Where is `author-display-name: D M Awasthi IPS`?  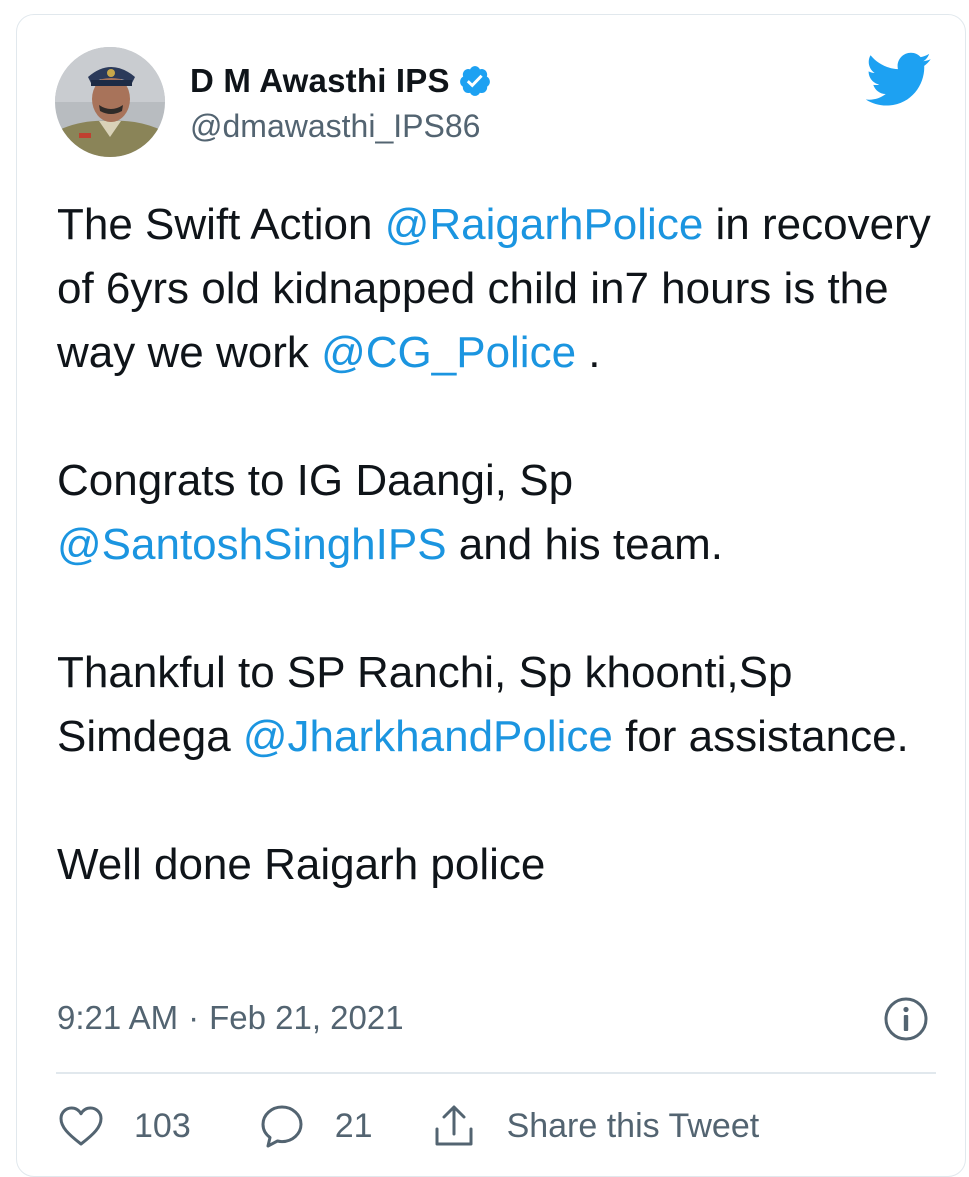 author-display-name: D M Awasthi IPS is located at coordinates (320, 81).